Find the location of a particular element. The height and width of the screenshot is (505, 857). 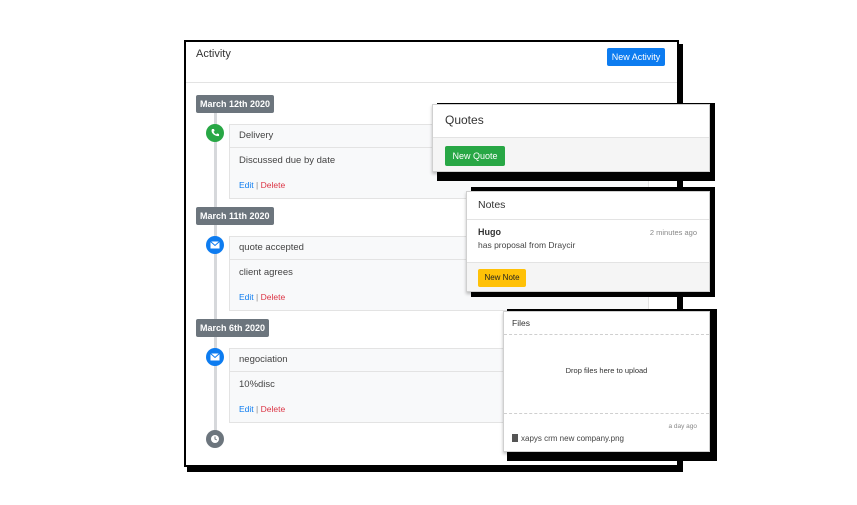

file-icon is located at coordinates (515, 438).